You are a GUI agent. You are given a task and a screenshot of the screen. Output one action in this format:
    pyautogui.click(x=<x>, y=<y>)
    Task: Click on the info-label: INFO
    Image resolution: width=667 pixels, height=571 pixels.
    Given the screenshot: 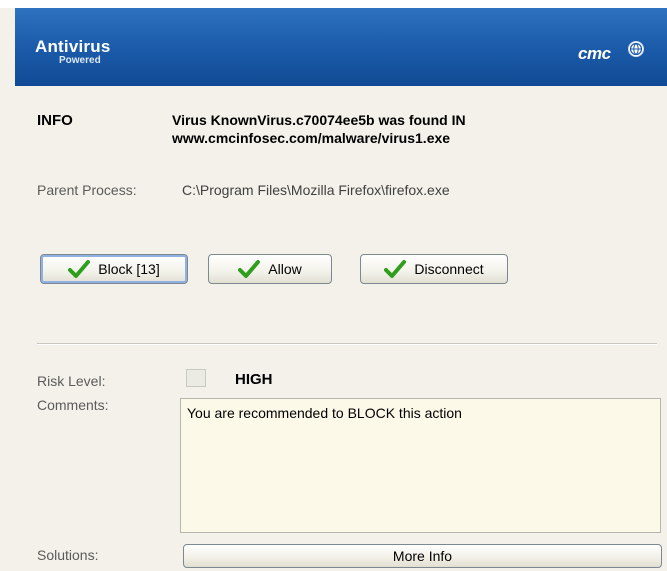 What is the action you would take?
    pyautogui.click(x=55, y=120)
    